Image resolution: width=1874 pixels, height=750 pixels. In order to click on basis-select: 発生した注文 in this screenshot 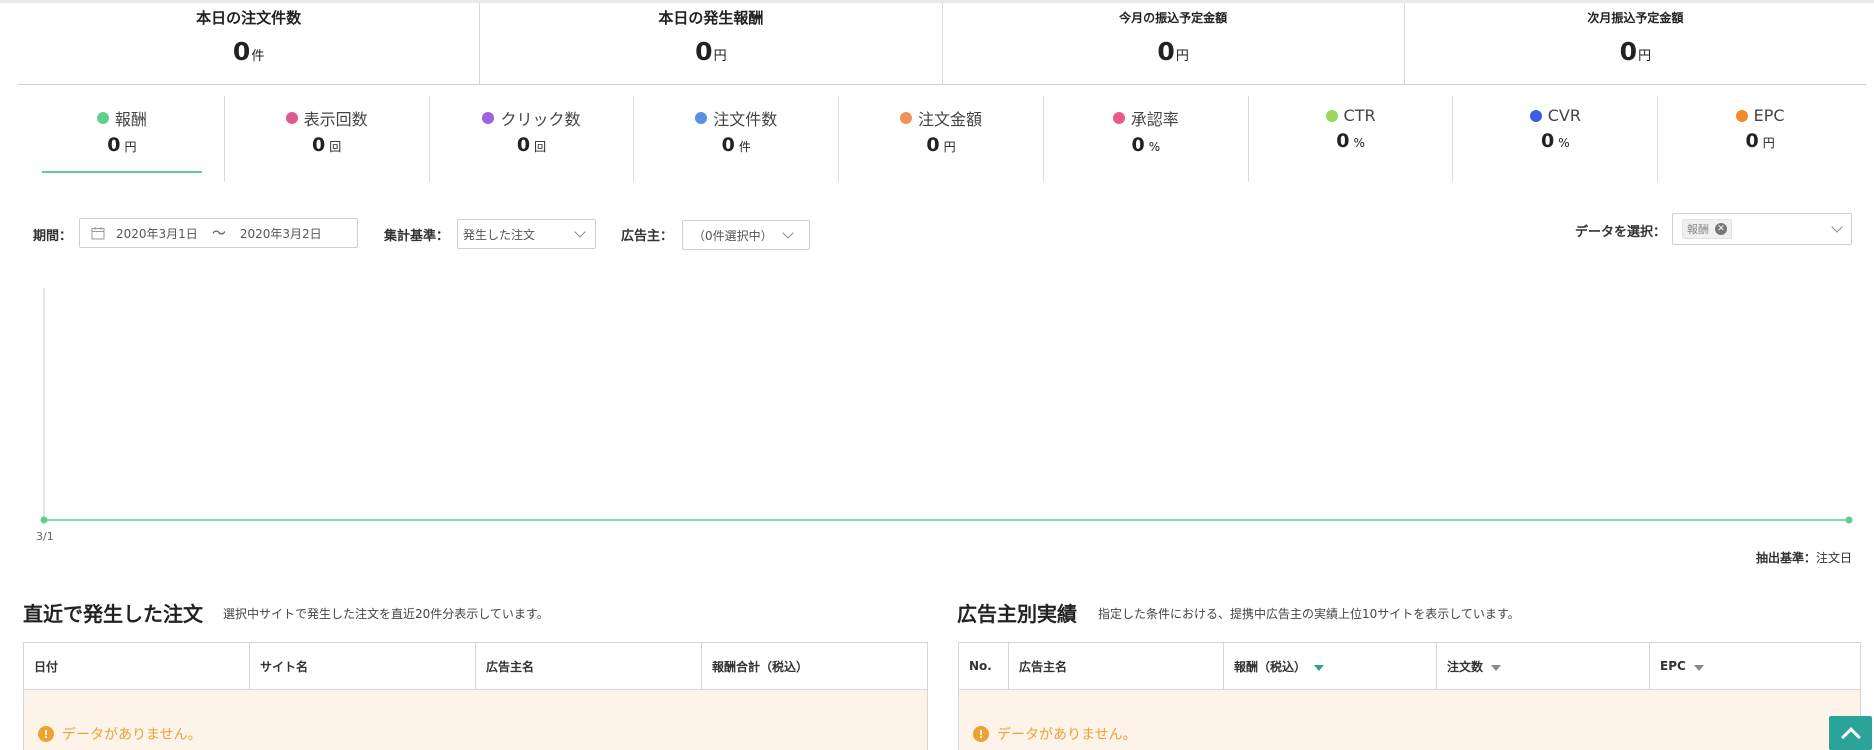, I will do `click(526, 234)`.